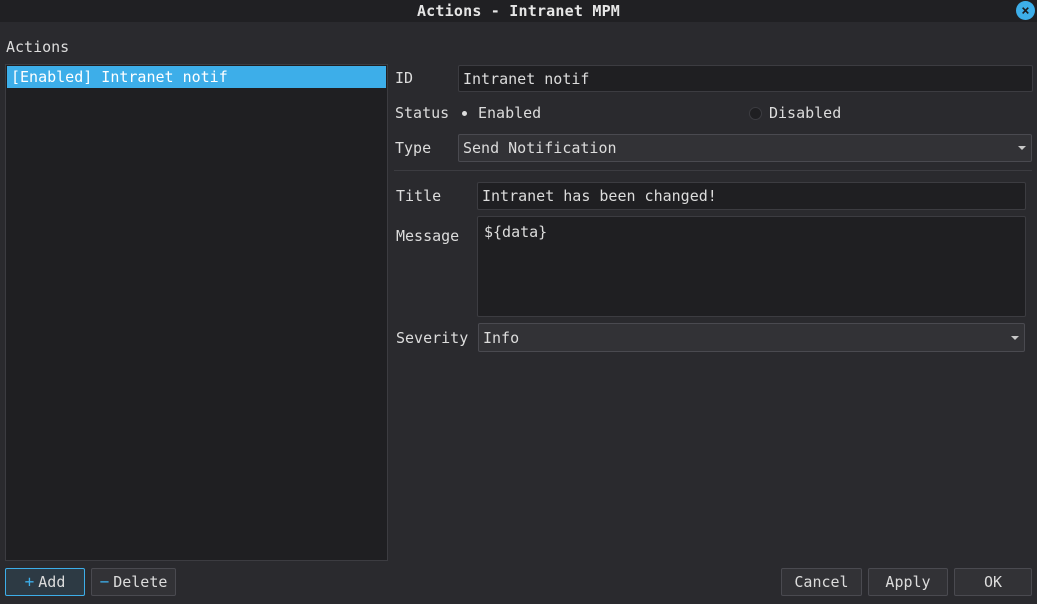 This screenshot has height=604, width=1037. What do you see at coordinates (1025, 10) in the screenshot?
I see `close-icon: ×` at bounding box center [1025, 10].